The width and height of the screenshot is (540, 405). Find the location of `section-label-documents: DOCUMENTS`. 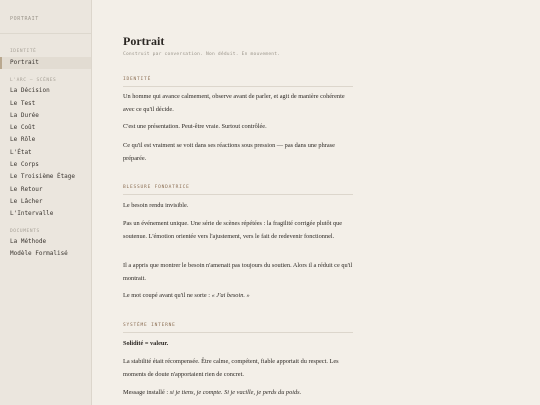

section-label-documents: DOCUMENTS is located at coordinates (25, 231).